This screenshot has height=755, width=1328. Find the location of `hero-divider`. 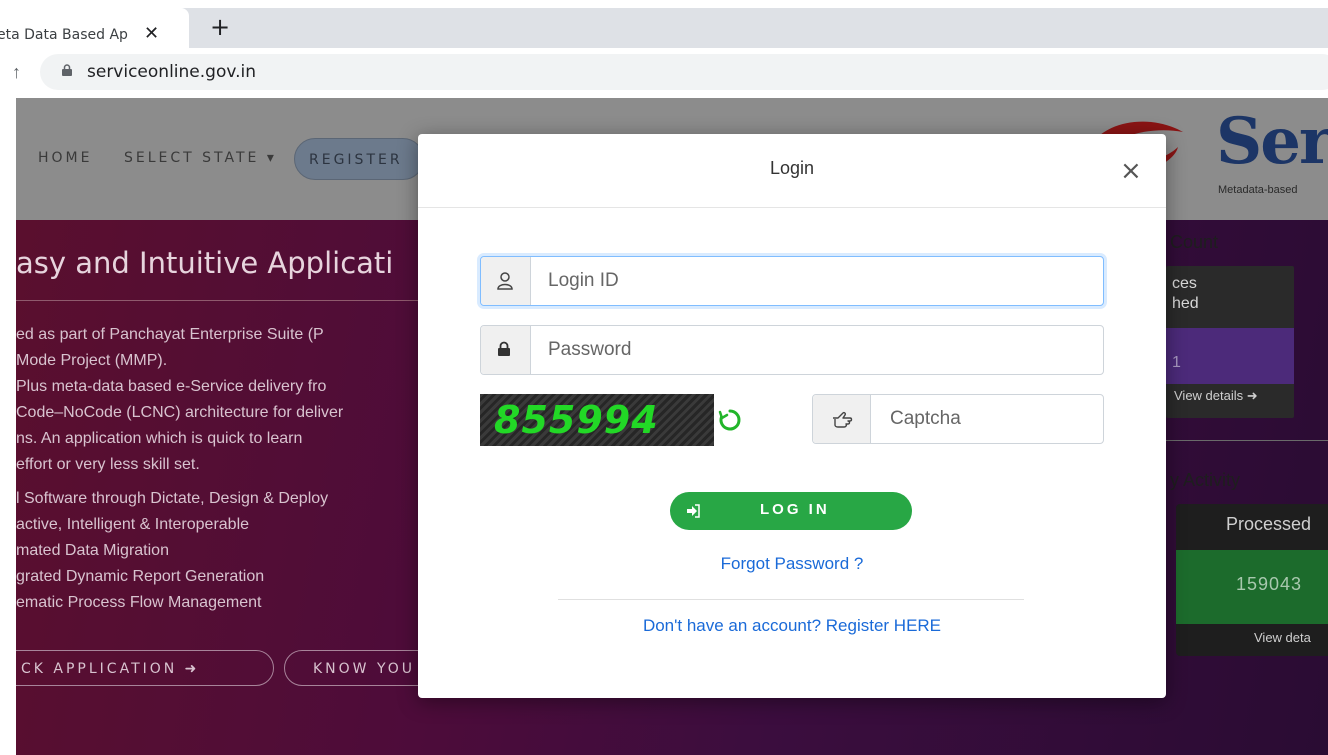

hero-divider is located at coordinates (221, 300).